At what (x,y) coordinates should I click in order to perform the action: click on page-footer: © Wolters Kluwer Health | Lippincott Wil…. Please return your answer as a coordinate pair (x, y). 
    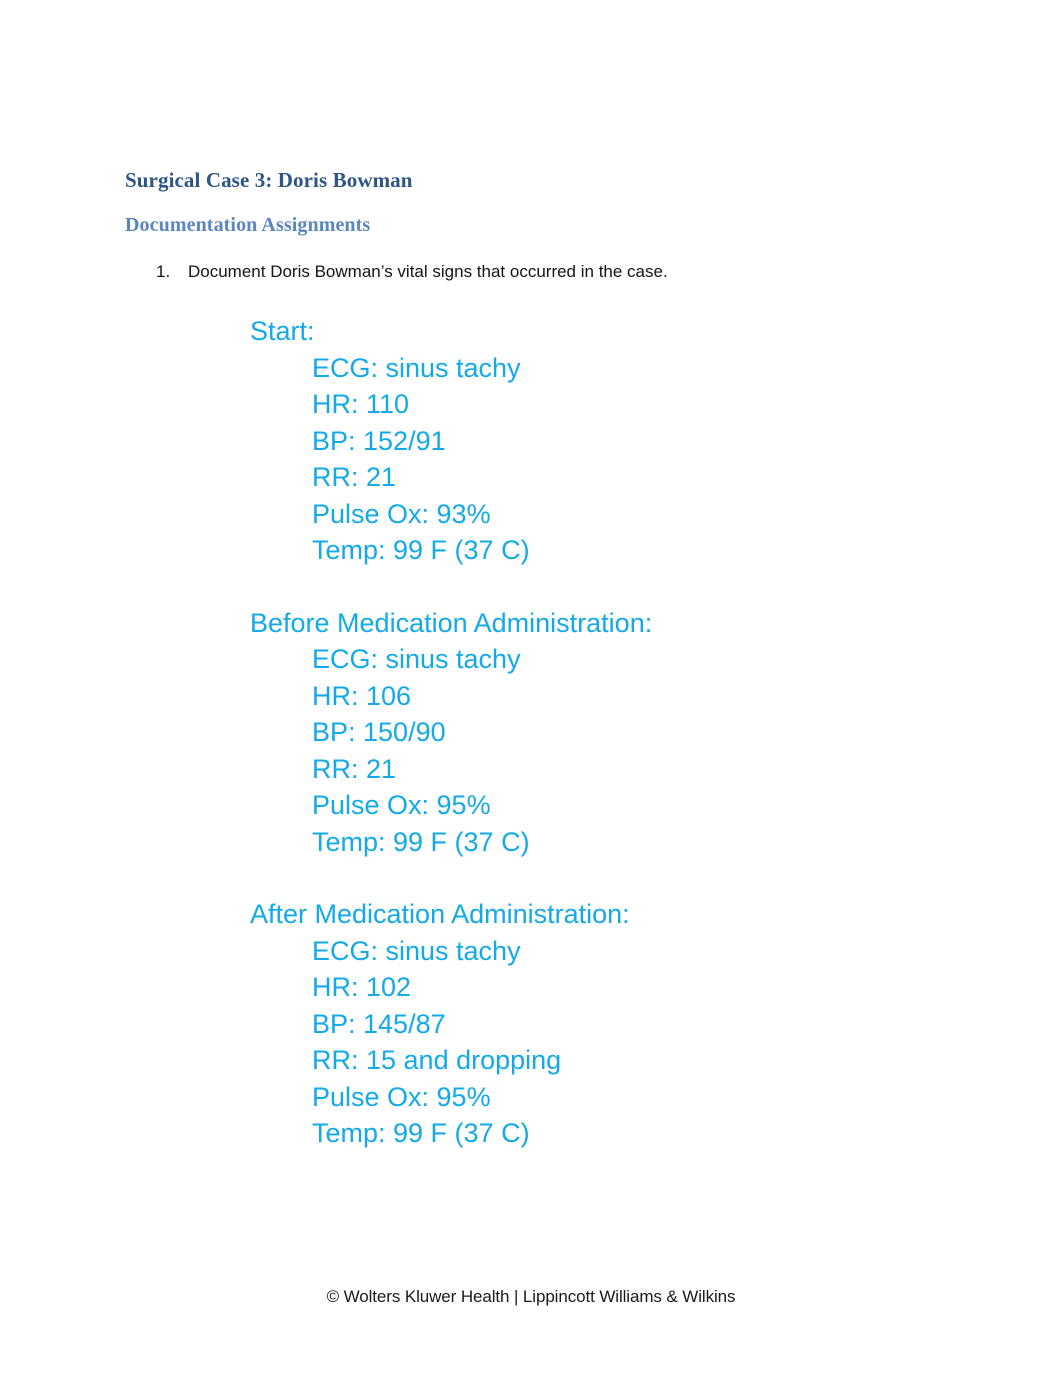
    Looking at the image, I should click on (531, 1296).